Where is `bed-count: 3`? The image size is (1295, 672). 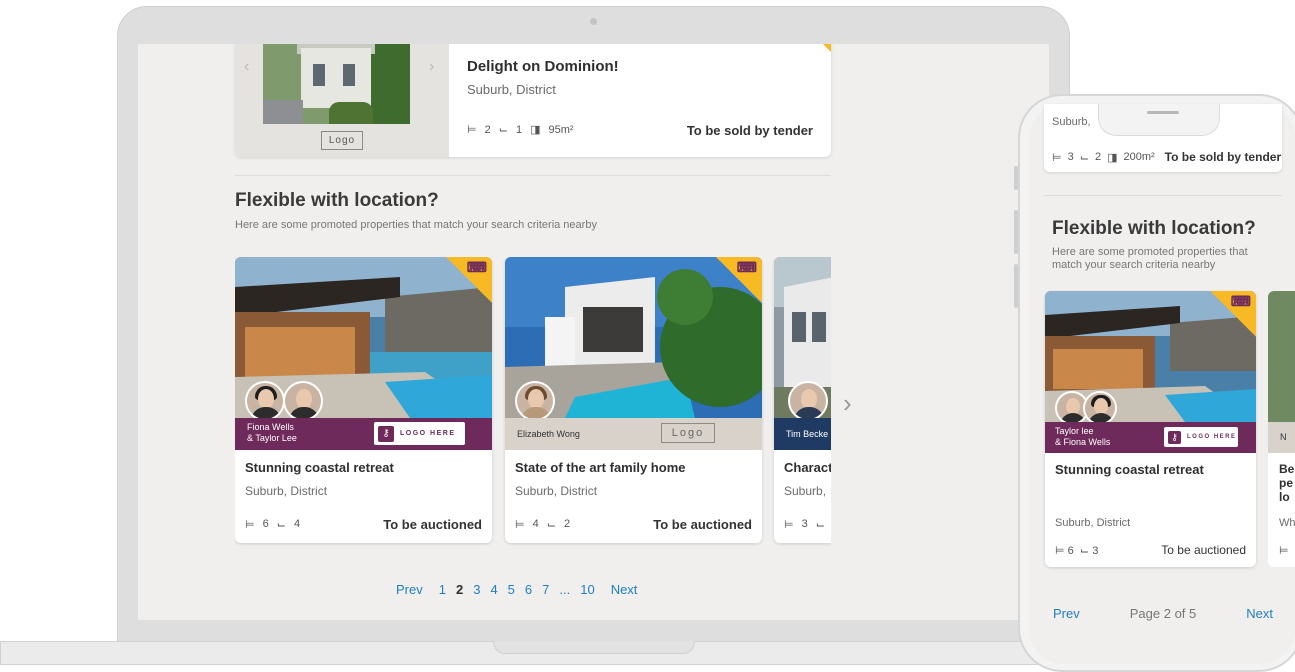
bed-count: 3 is located at coordinates (804, 524).